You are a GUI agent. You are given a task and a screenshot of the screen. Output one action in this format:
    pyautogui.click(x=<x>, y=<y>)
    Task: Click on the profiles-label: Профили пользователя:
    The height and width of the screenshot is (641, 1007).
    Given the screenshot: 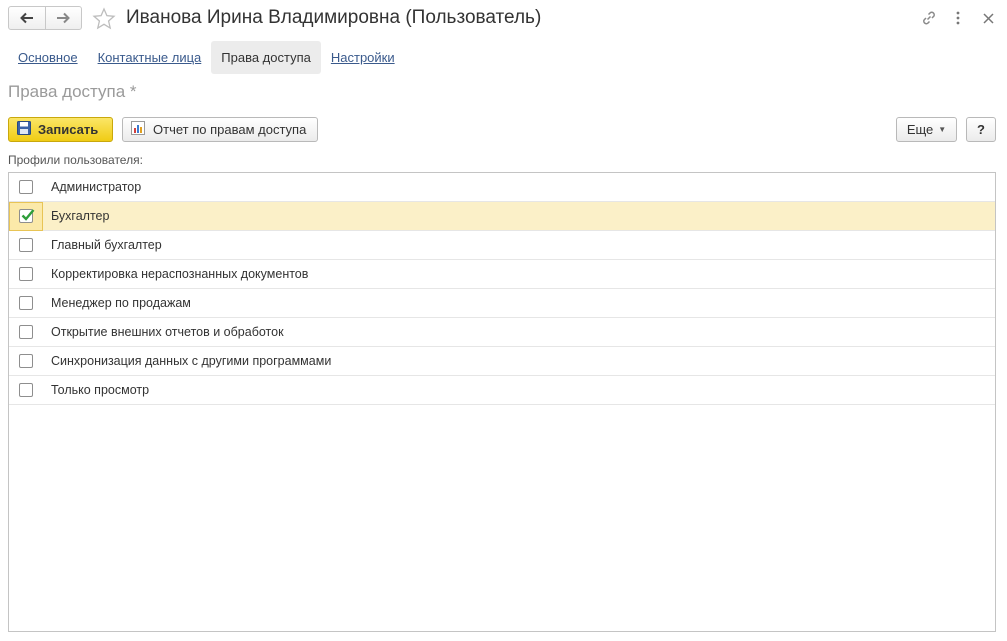 What is the action you would take?
    pyautogui.click(x=75, y=160)
    